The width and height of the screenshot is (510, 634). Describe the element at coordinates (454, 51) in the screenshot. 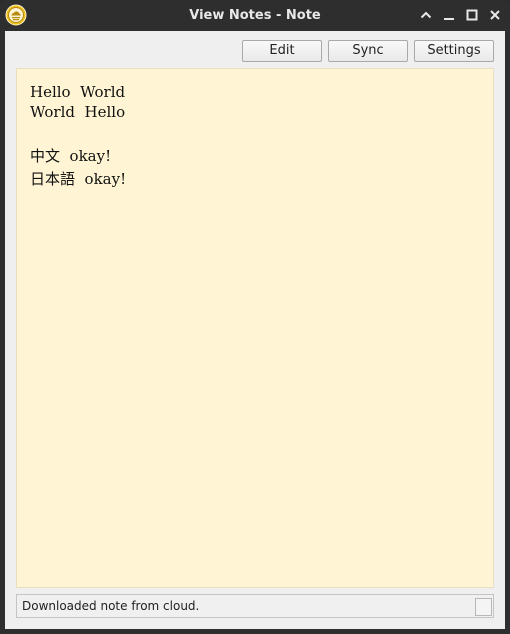

I see `settings-button: Settings` at that location.